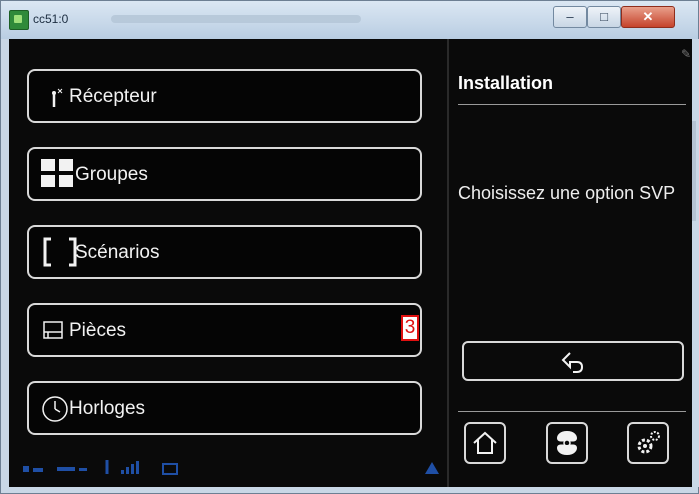  Describe the element at coordinates (59, 177) in the screenshot. I see `groups-grid-icon` at that location.